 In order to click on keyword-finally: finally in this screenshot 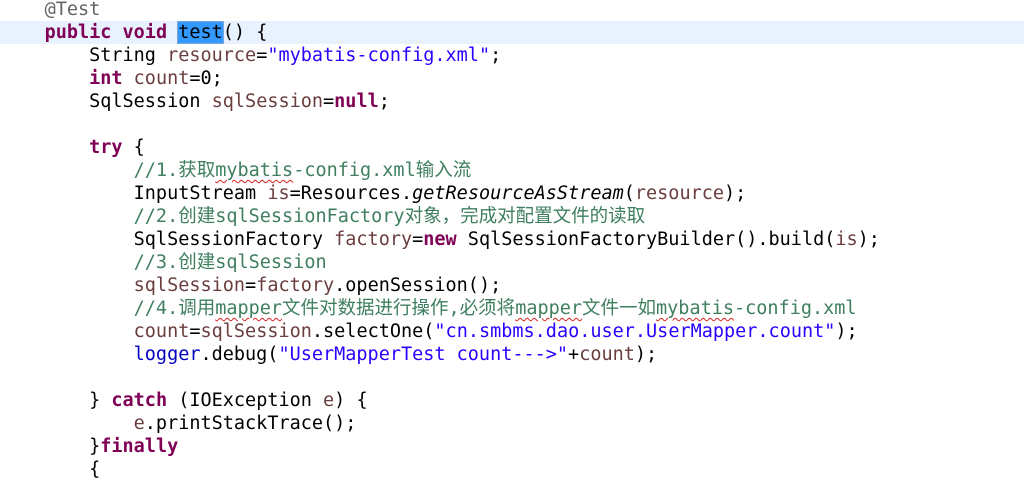, I will do `click(139, 446)`.